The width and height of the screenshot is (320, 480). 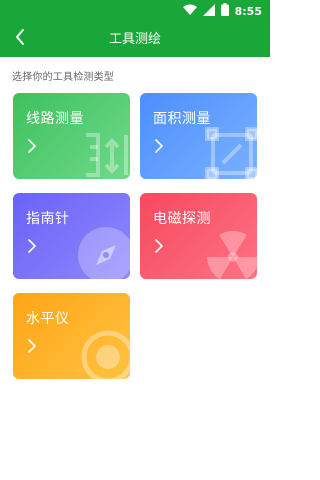 I want to click on chevron-left-icon, so click(x=20, y=39).